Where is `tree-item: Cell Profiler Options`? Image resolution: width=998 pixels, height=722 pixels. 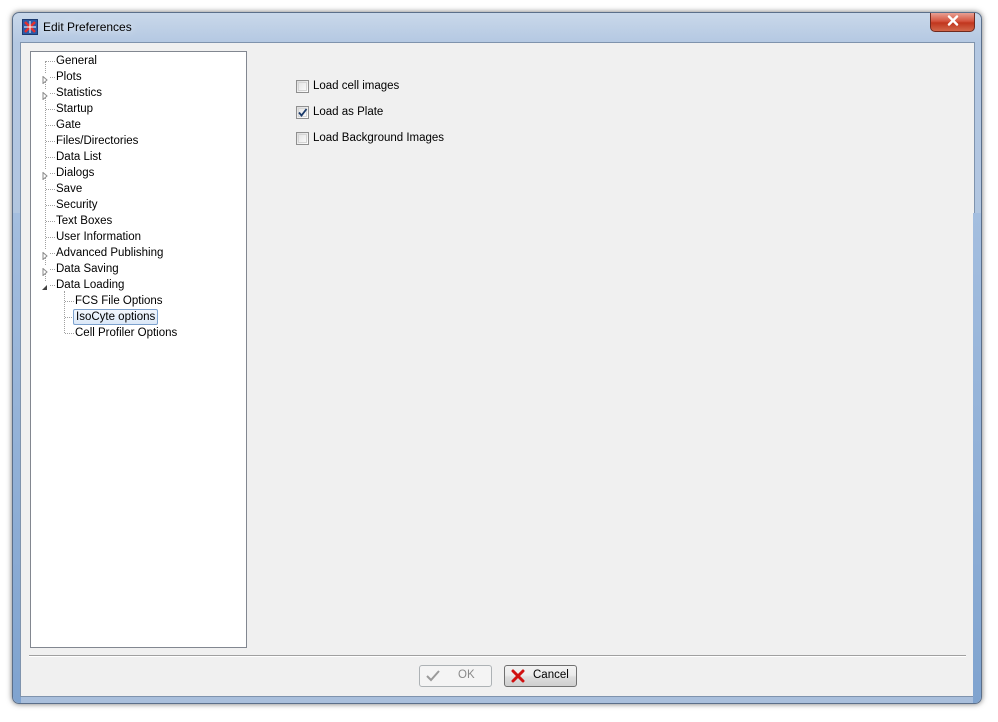
tree-item: Cell Profiler Options is located at coordinates (137, 333).